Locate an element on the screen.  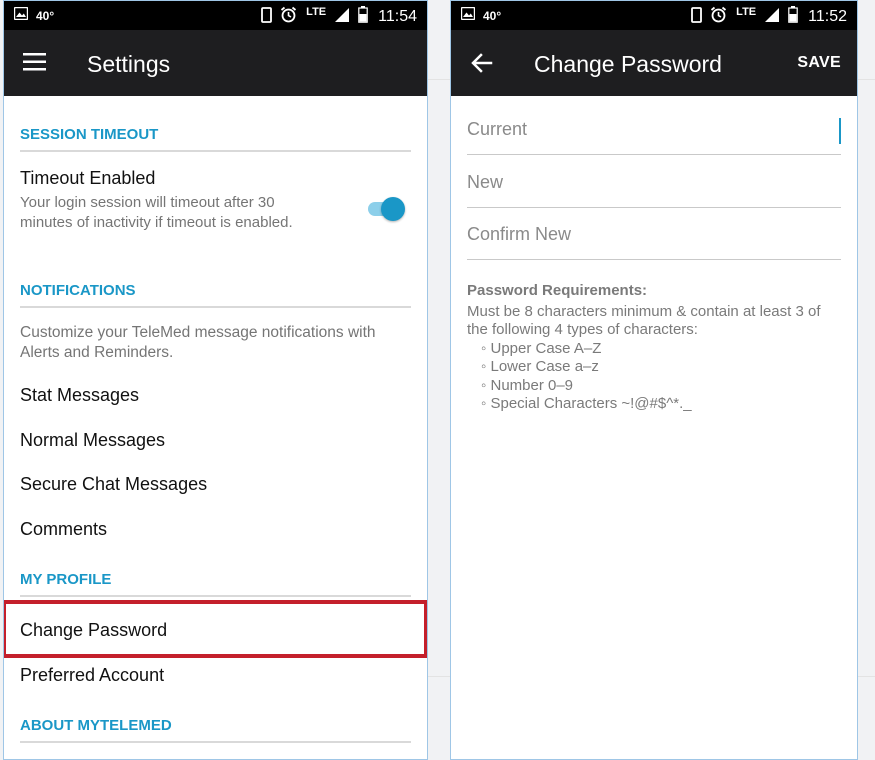
requirement-item: ◦ Lower Case a–z is located at coordinates (540, 366).